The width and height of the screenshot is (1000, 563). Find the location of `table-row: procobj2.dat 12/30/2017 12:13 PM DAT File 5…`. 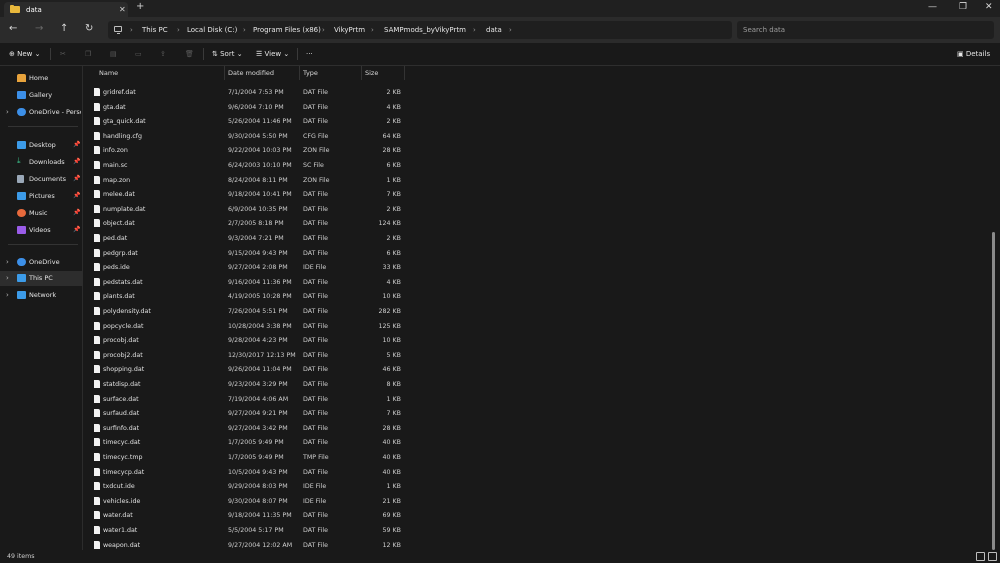

table-row: procobj2.dat 12/30/2017 12:13 PM DAT File 5… is located at coordinates (248, 356).